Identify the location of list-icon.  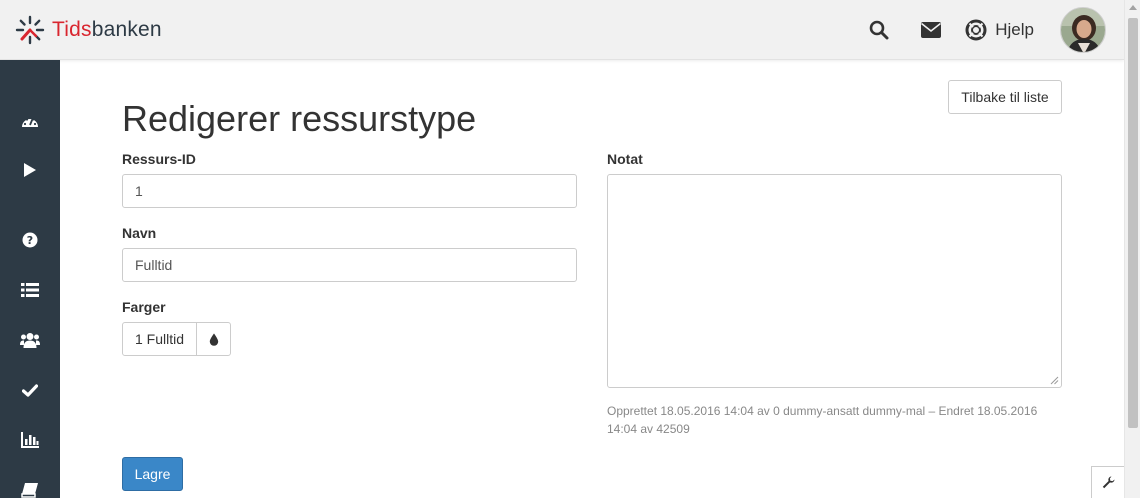
(30, 290).